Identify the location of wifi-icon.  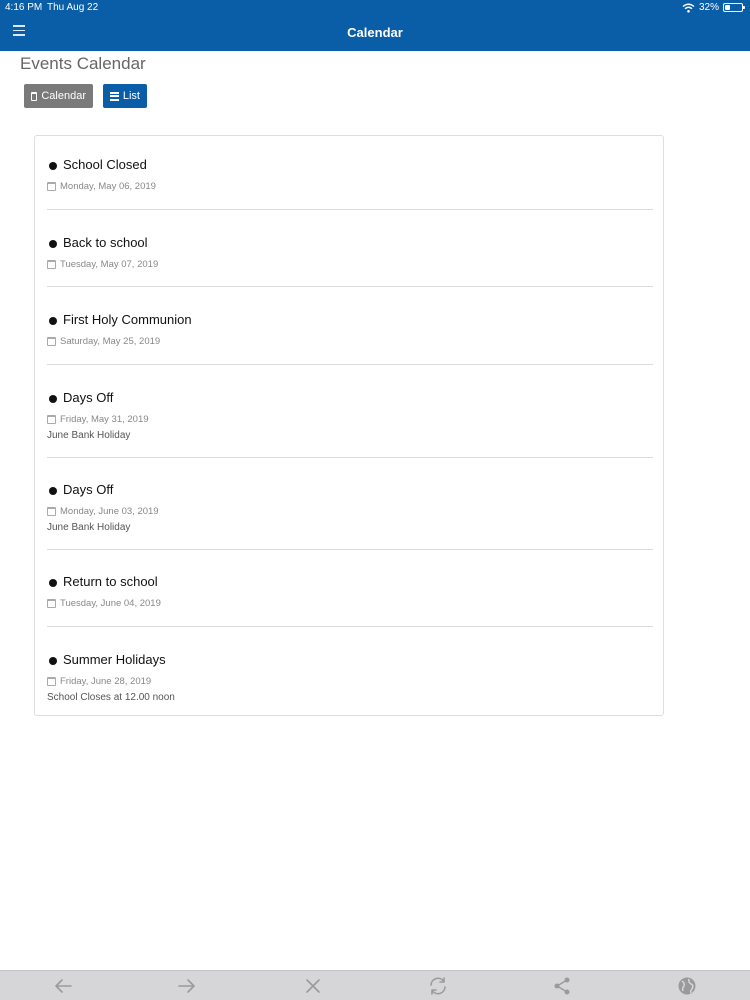
(688, 8).